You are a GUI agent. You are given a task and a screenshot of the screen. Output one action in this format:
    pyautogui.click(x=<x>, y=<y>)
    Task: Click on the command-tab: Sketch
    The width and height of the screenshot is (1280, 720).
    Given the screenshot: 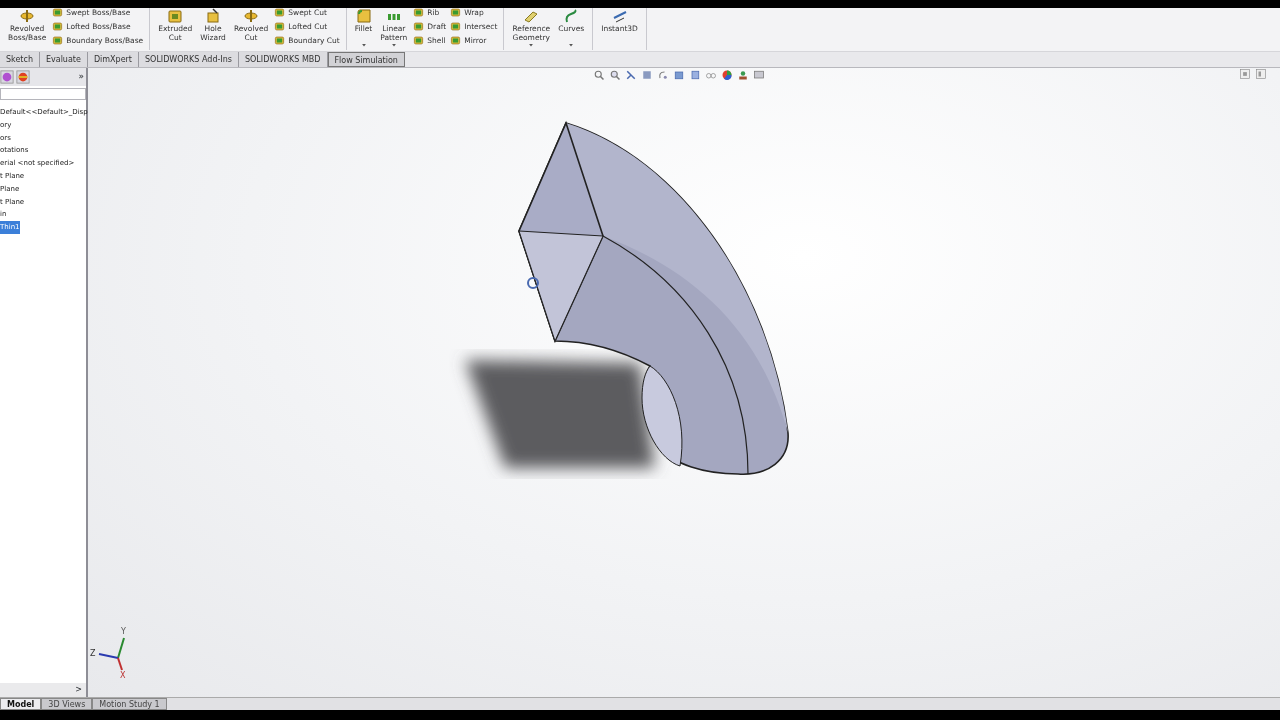 What is the action you would take?
    pyautogui.click(x=20, y=59)
    